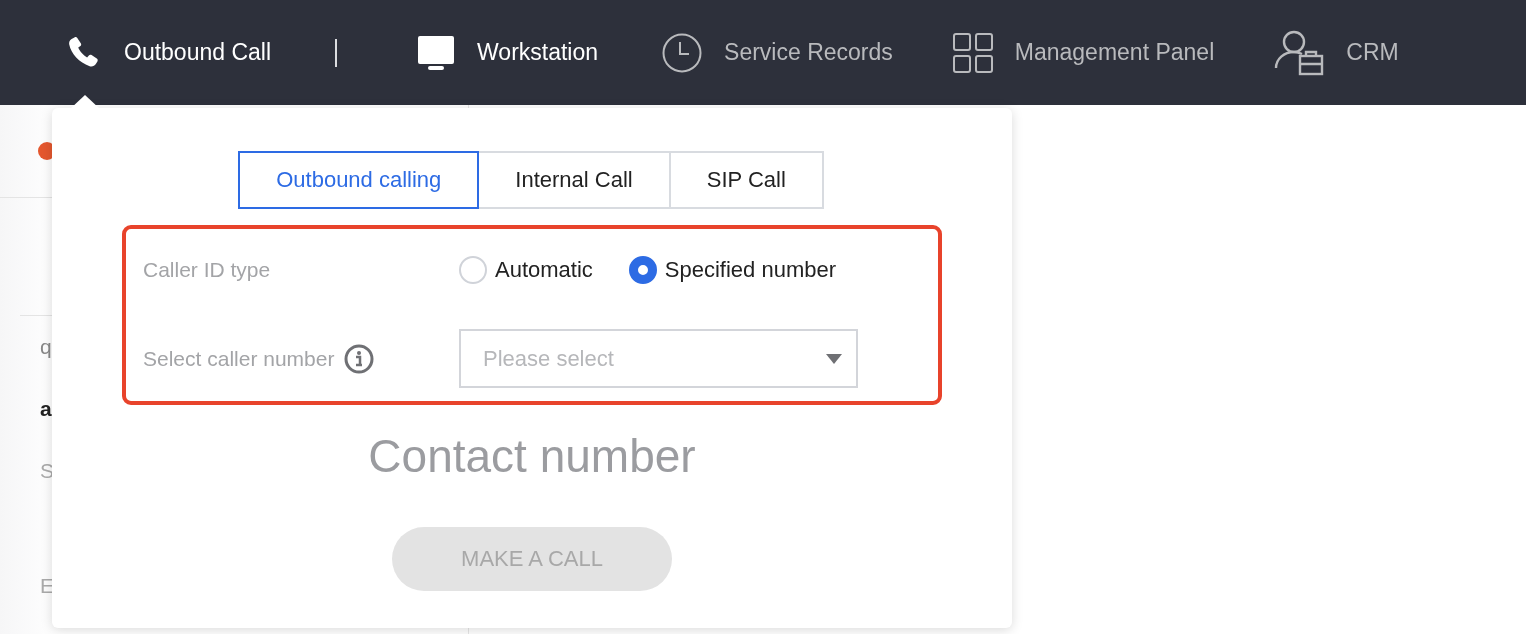 Image resolution: width=1526 pixels, height=634 pixels. What do you see at coordinates (777, 52) in the screenshot?
I see `nav-item: Service Records` at bounding box center [777, 52].